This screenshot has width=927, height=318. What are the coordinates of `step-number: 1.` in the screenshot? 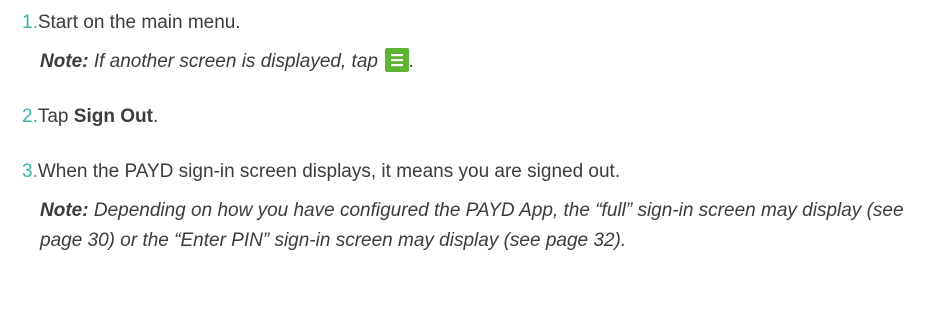 It's located at (30, 22).